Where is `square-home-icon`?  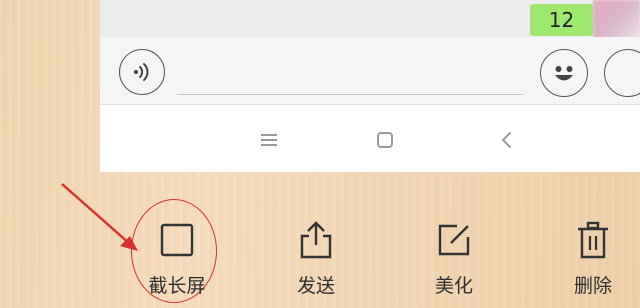
square-home-icon is located at coordinates (385, 140).